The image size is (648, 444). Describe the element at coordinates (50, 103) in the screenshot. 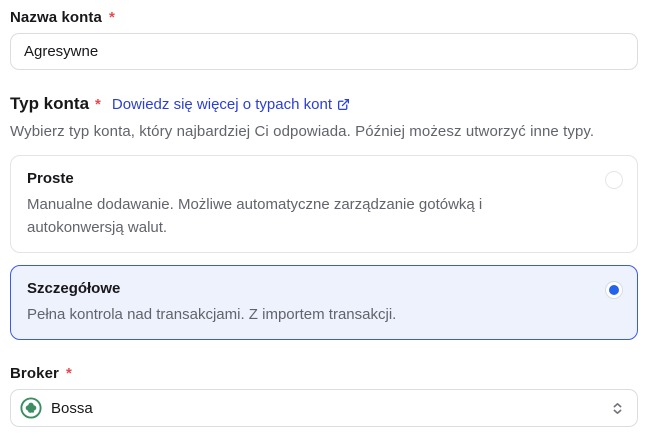

I see `account-type-title-text: Typ konta` at that location.